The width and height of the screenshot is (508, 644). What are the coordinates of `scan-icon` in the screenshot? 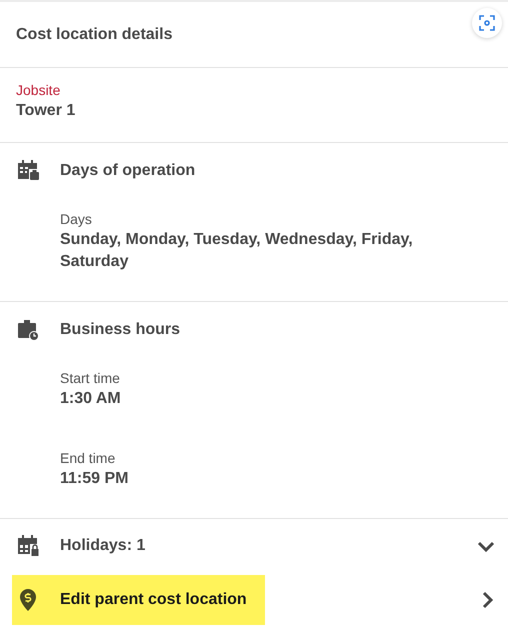 It's located at (487, 23).